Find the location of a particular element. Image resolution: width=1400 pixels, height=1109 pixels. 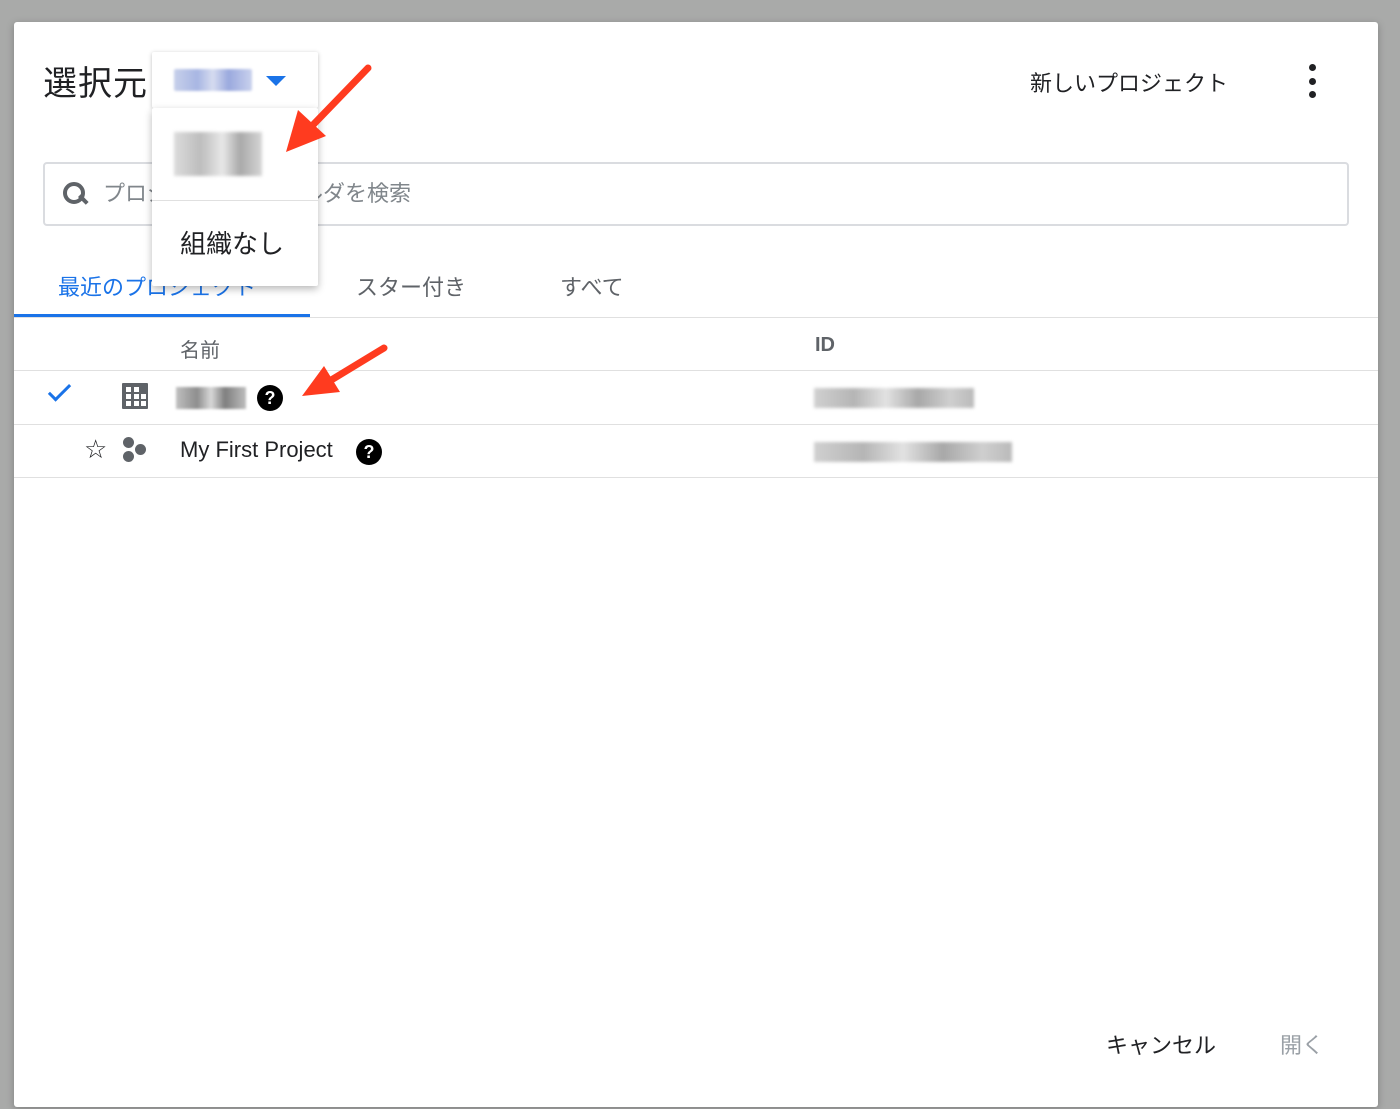

table-row: ☆ My First Project ? is located at coordinates (696, 451).